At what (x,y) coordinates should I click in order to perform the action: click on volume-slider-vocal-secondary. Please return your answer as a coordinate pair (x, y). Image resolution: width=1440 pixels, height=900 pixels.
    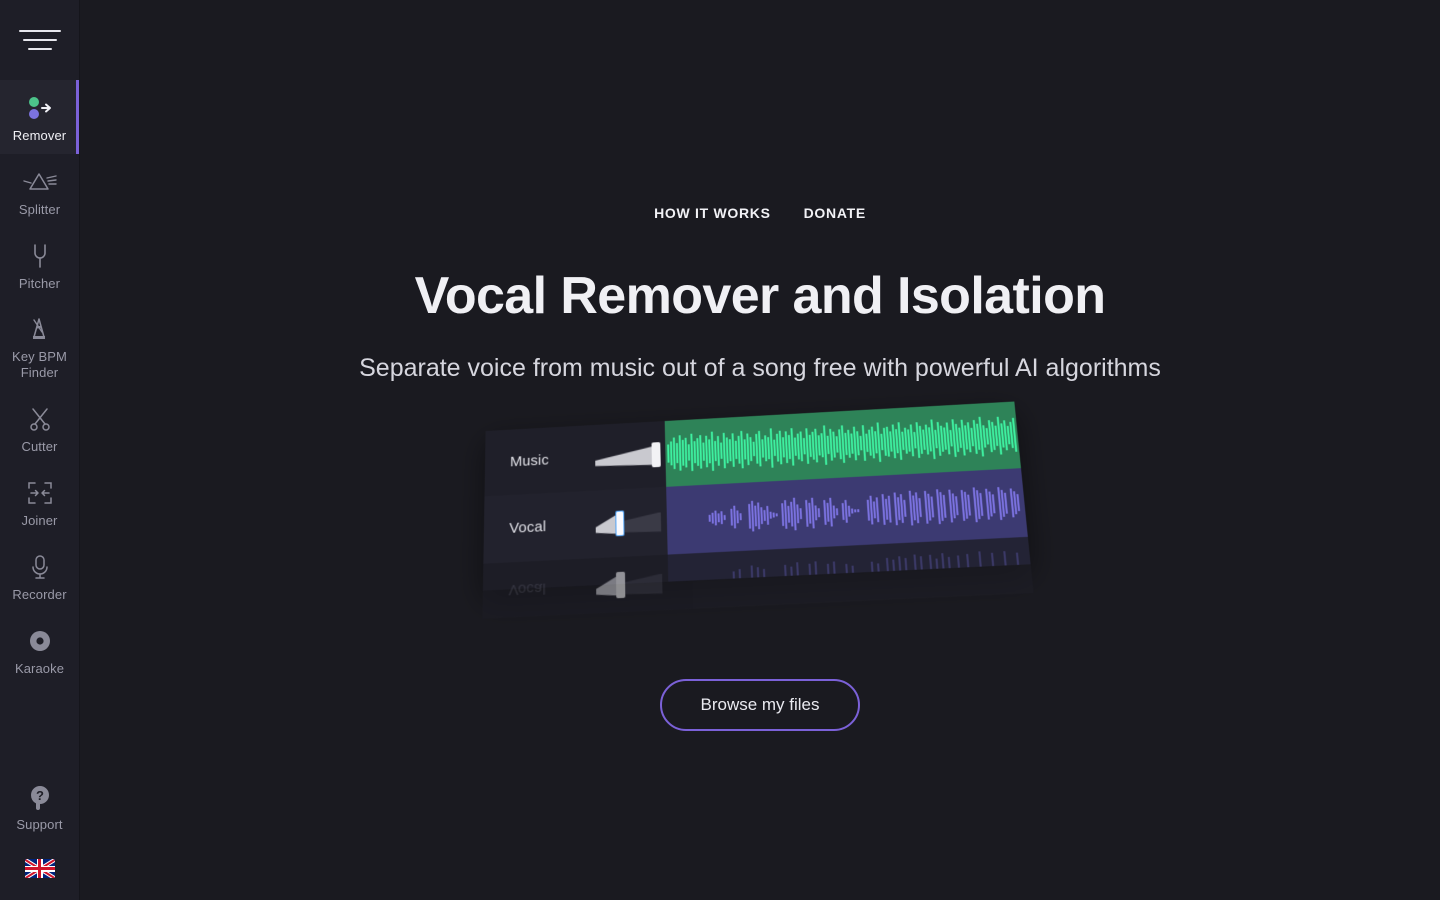
    Looking at the image, I should click on (632, 584).